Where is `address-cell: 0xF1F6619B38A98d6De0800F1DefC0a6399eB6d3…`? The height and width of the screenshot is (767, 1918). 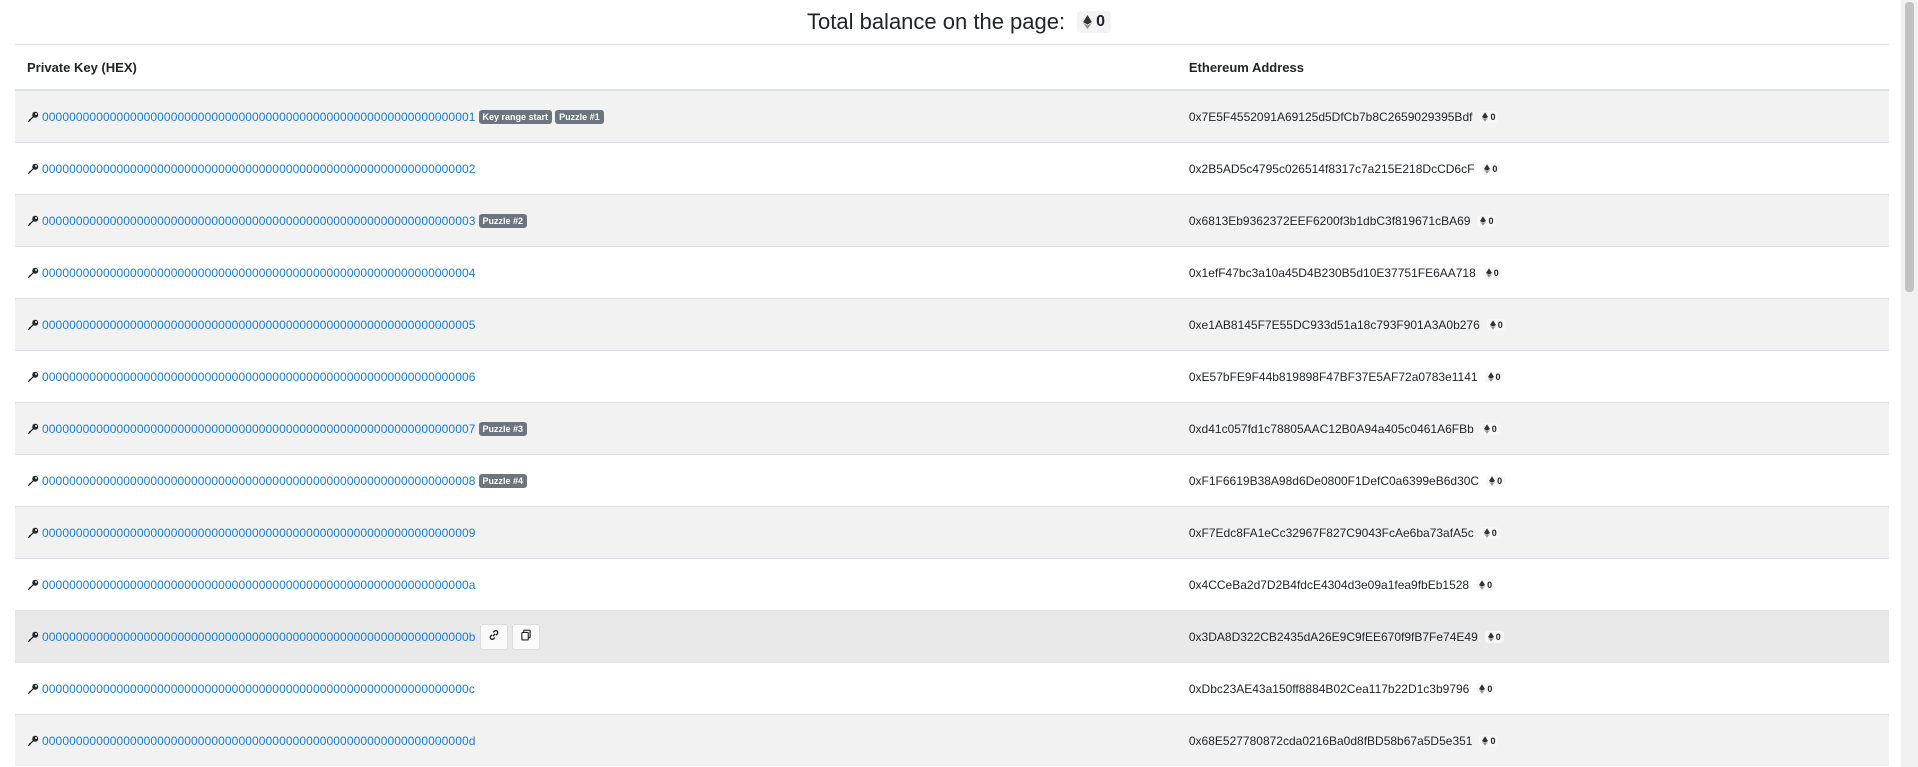
address-cell: 0xF1F6619B38A98d6De0800F1DefC0a6399eB6d3… is located at coordinates (1532, 480).